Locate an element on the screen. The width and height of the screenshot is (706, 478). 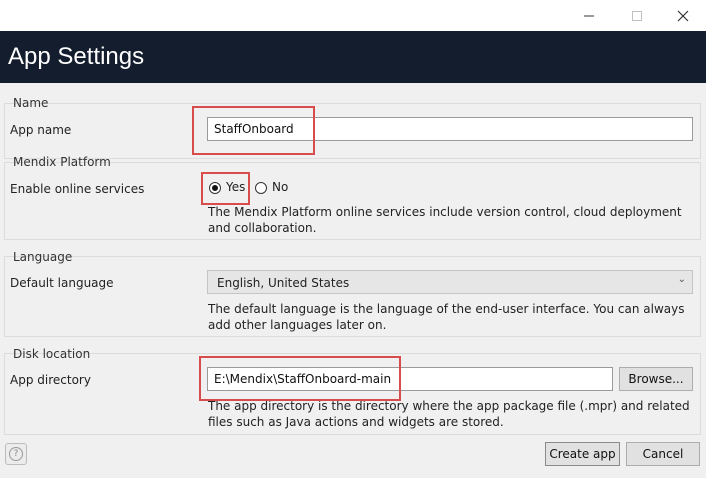
default-language-label: Default language is located at coordinates (62, 283).